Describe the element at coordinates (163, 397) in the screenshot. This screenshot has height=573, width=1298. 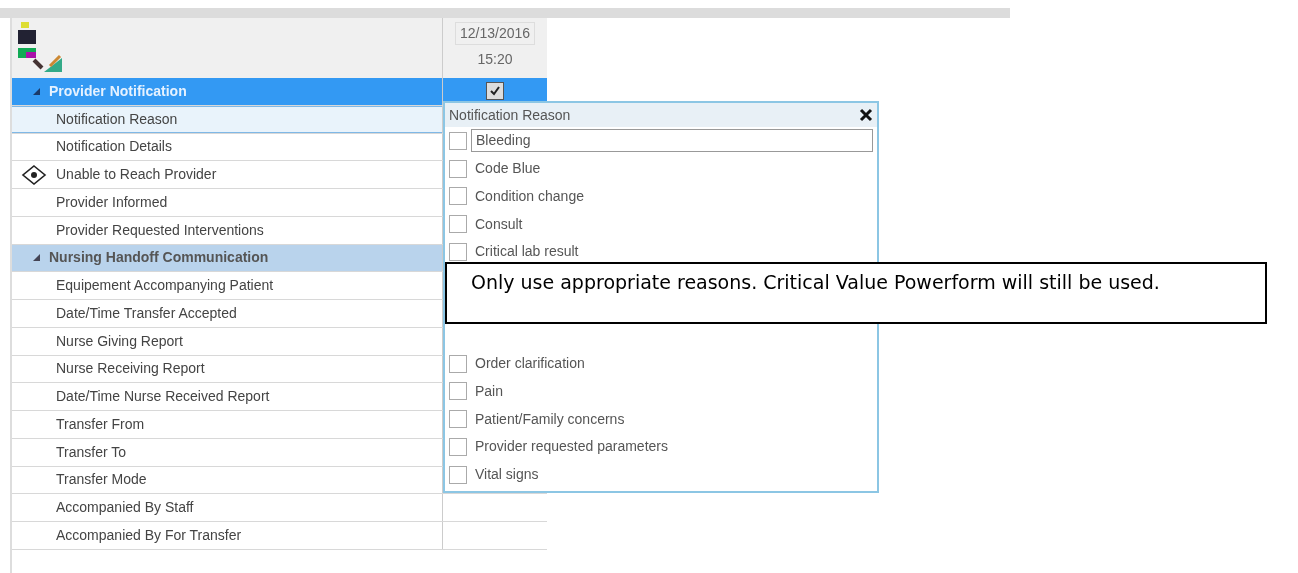
I see `row-label: Date/Time Nurse Received Report` at that location.